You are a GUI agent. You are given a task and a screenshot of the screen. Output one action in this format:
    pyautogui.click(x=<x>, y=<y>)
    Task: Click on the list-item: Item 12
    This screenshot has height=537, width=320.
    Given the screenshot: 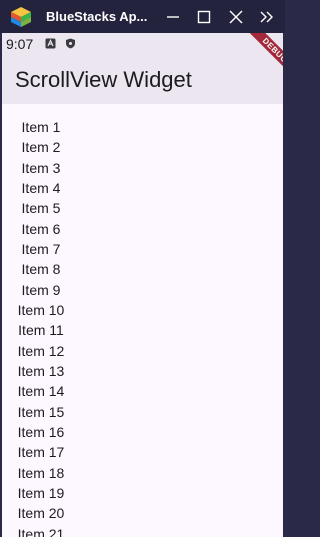 What is the action you would take?
    pyautogui.click(x=41, y=350)
    